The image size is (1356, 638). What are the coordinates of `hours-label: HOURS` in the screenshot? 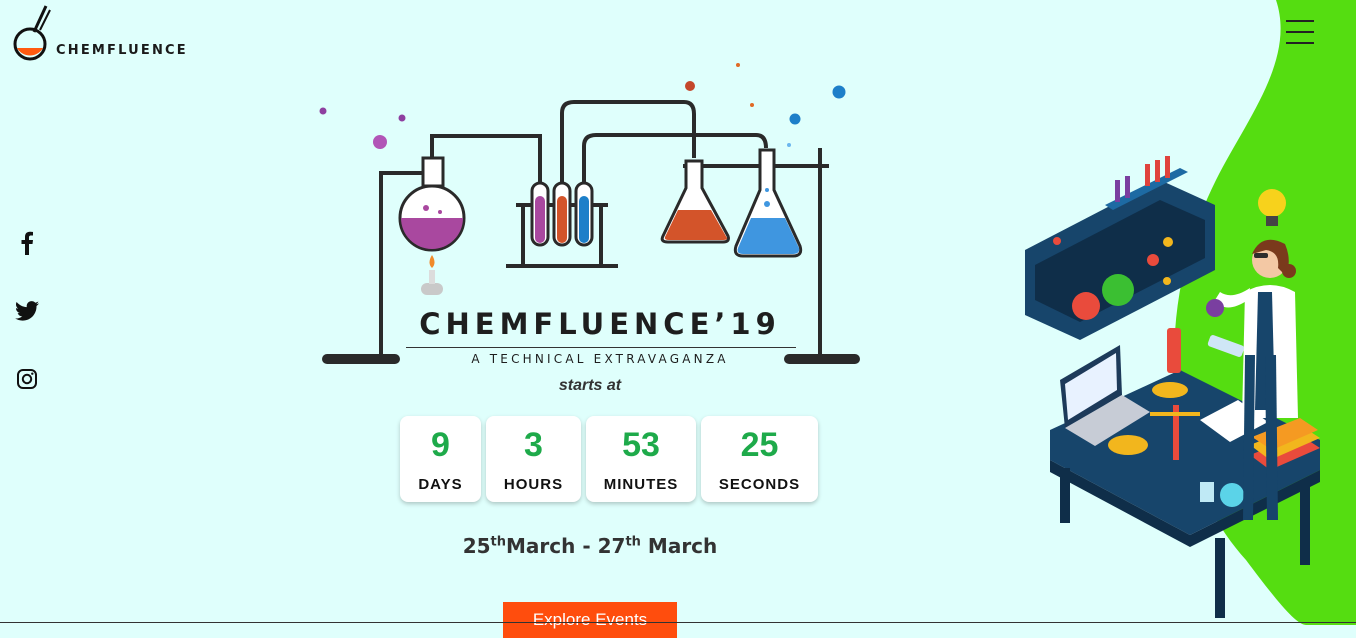 It's located at (533, 484).